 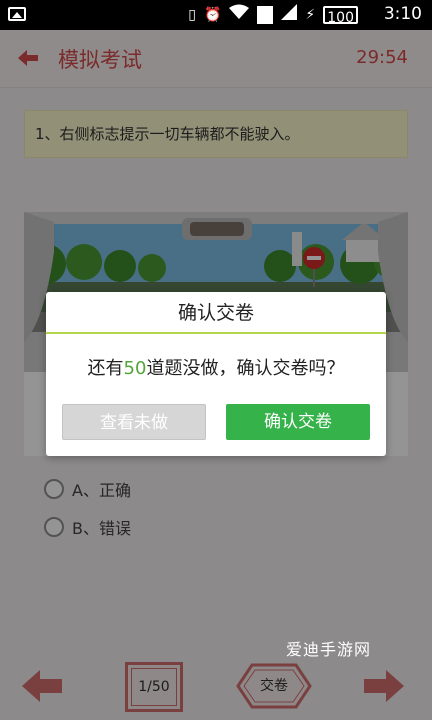 I want to click on status-bar: ▯ ⏰ 2 ⚡ 100 3:10, so click(x=216, y=15).